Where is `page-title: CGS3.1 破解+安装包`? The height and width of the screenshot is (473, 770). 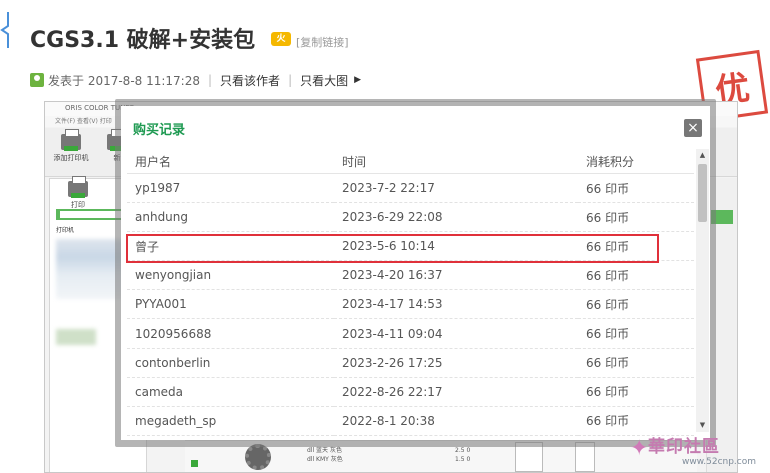 page-title: CGS3.1 破解+安装包 is located at coordinates (143, 40).